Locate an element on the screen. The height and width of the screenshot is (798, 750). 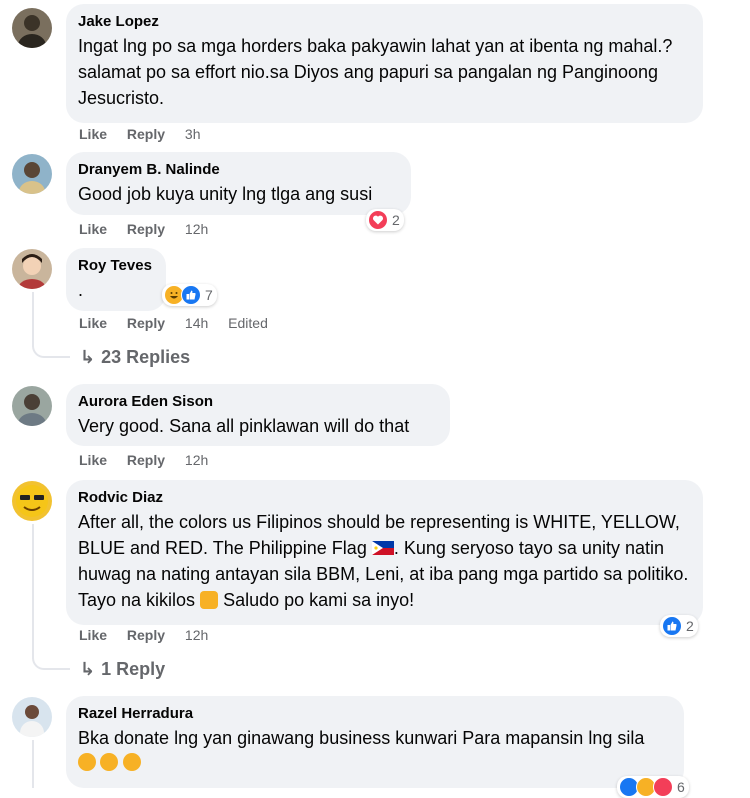
comment-author: Dranyem B. Nalinde is located at coordinates (238, 170).